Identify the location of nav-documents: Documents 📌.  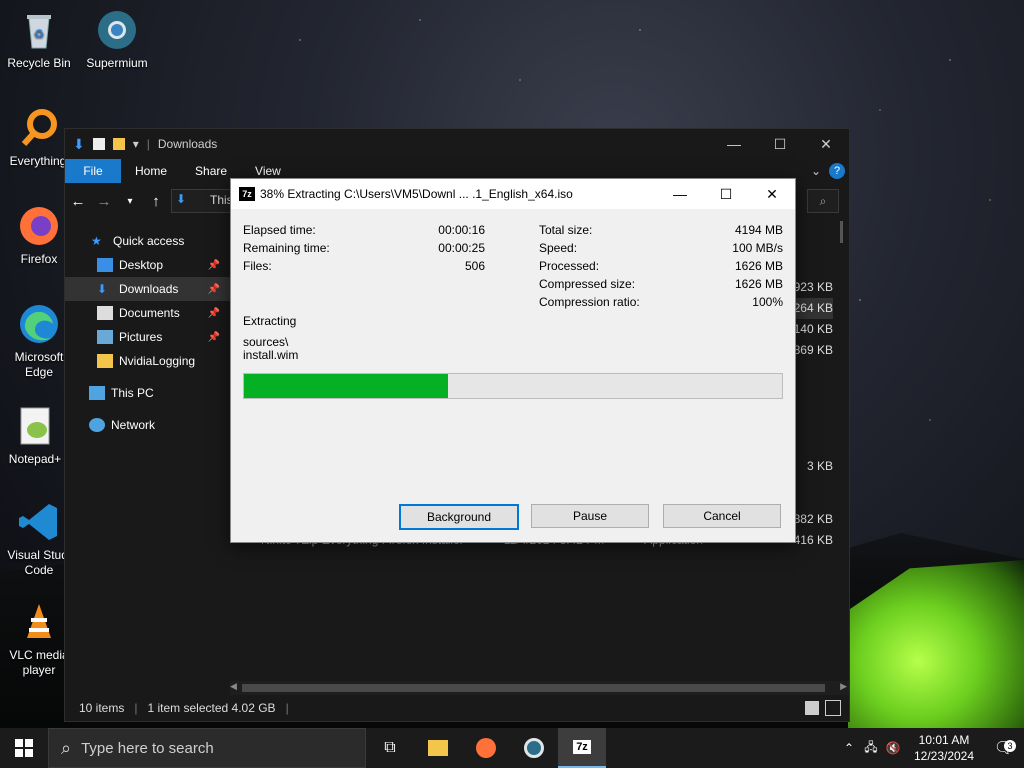
(147, 313).